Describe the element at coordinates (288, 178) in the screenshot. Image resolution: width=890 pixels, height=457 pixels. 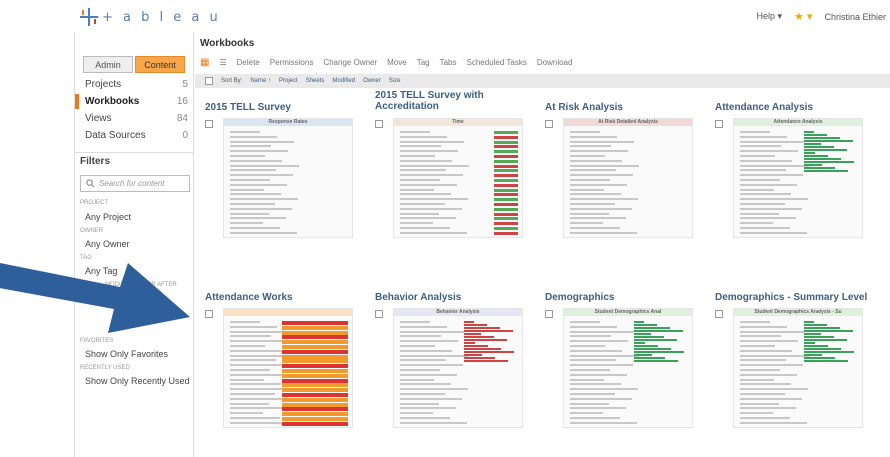
I see `workbook-thumbnail: Response Rates` at that location.